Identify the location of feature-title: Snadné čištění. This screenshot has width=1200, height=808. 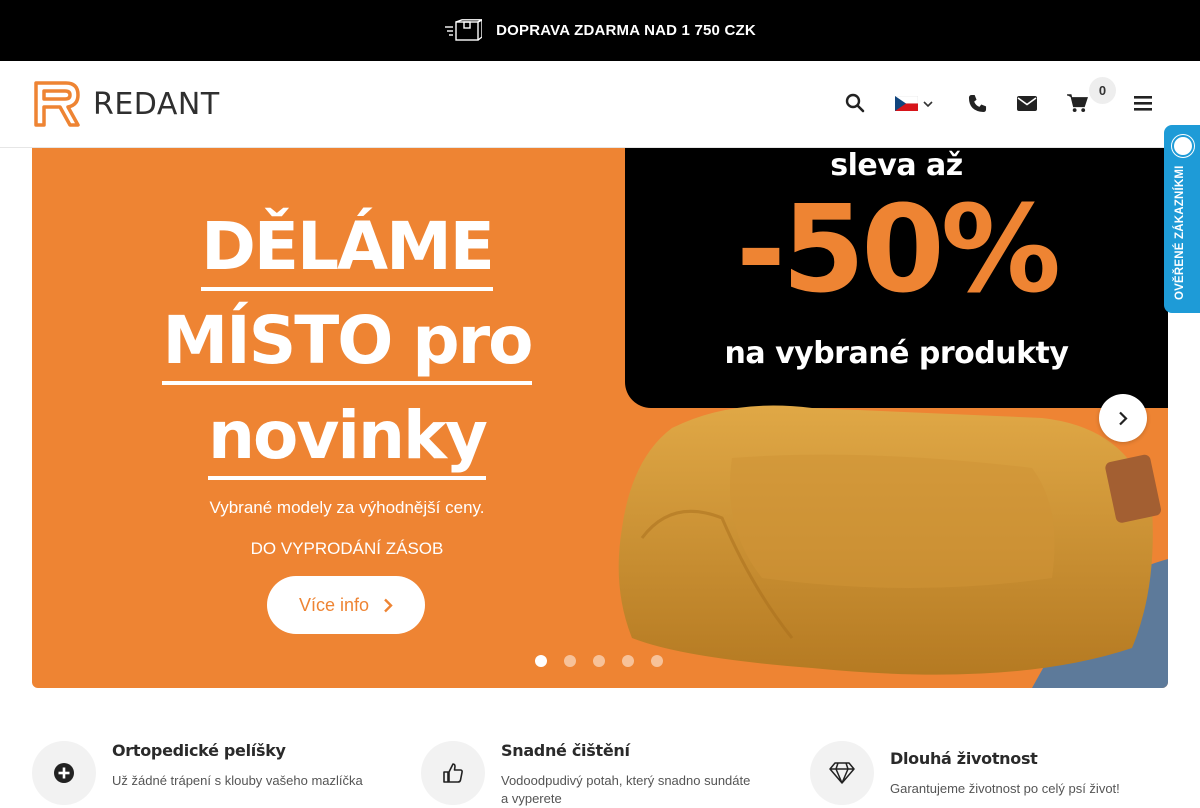
(565, 750).